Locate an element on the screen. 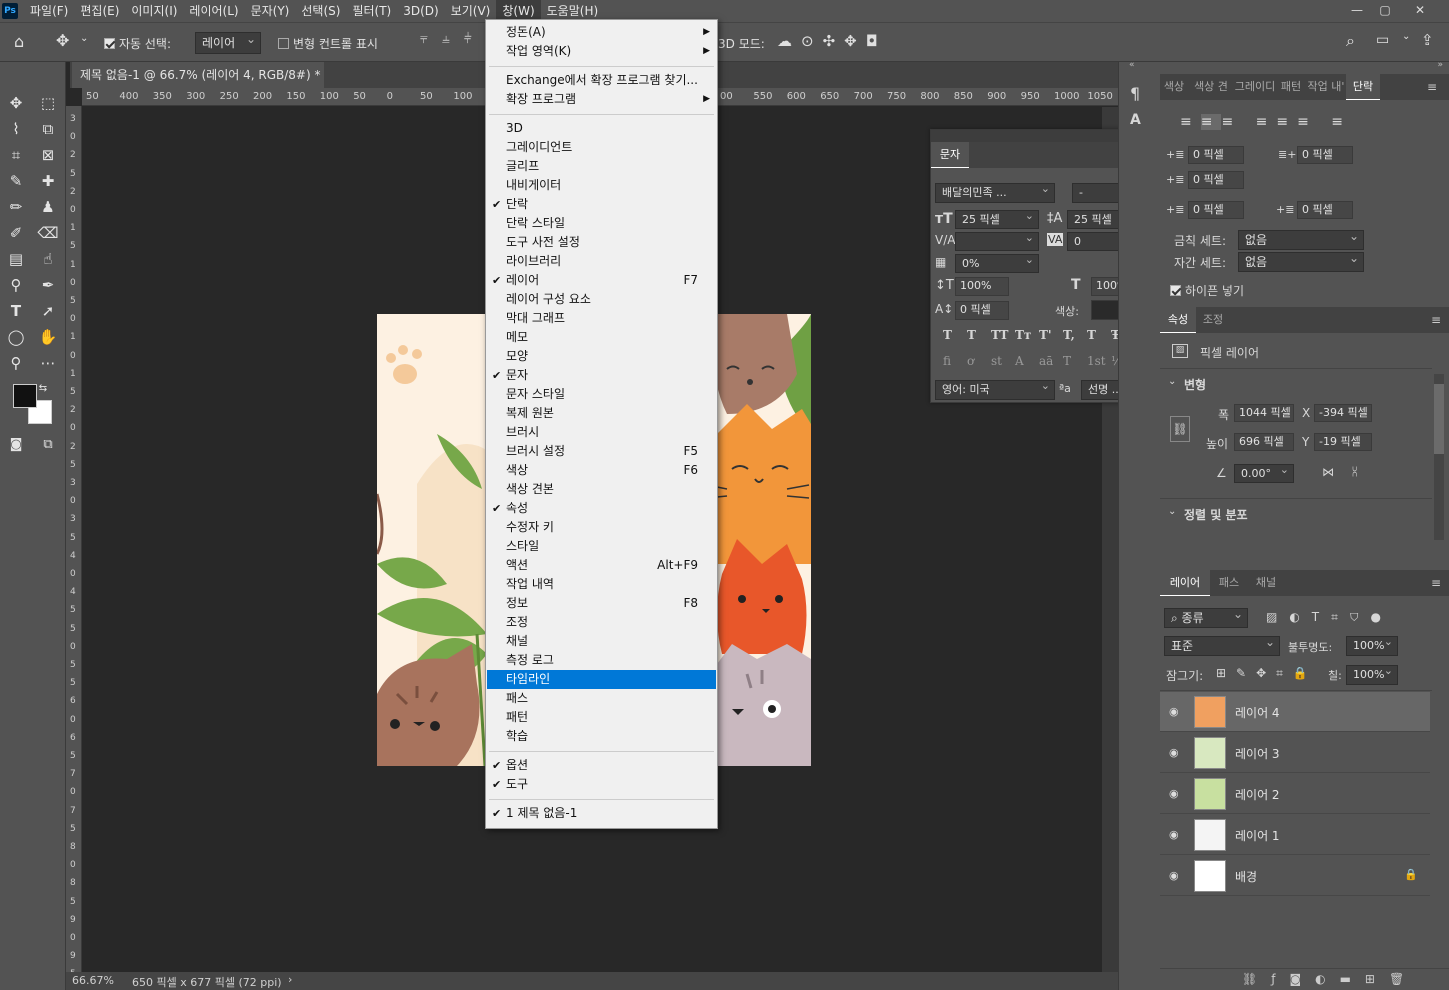 This screenshot has width=1449, height=990. window-menu-item: 스타일 is located at coordinates (601, 546).